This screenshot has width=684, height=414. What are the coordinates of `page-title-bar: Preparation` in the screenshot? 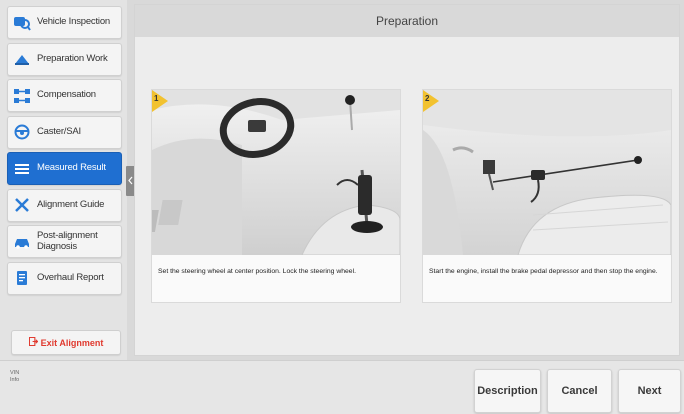 It's located at (407, 21).